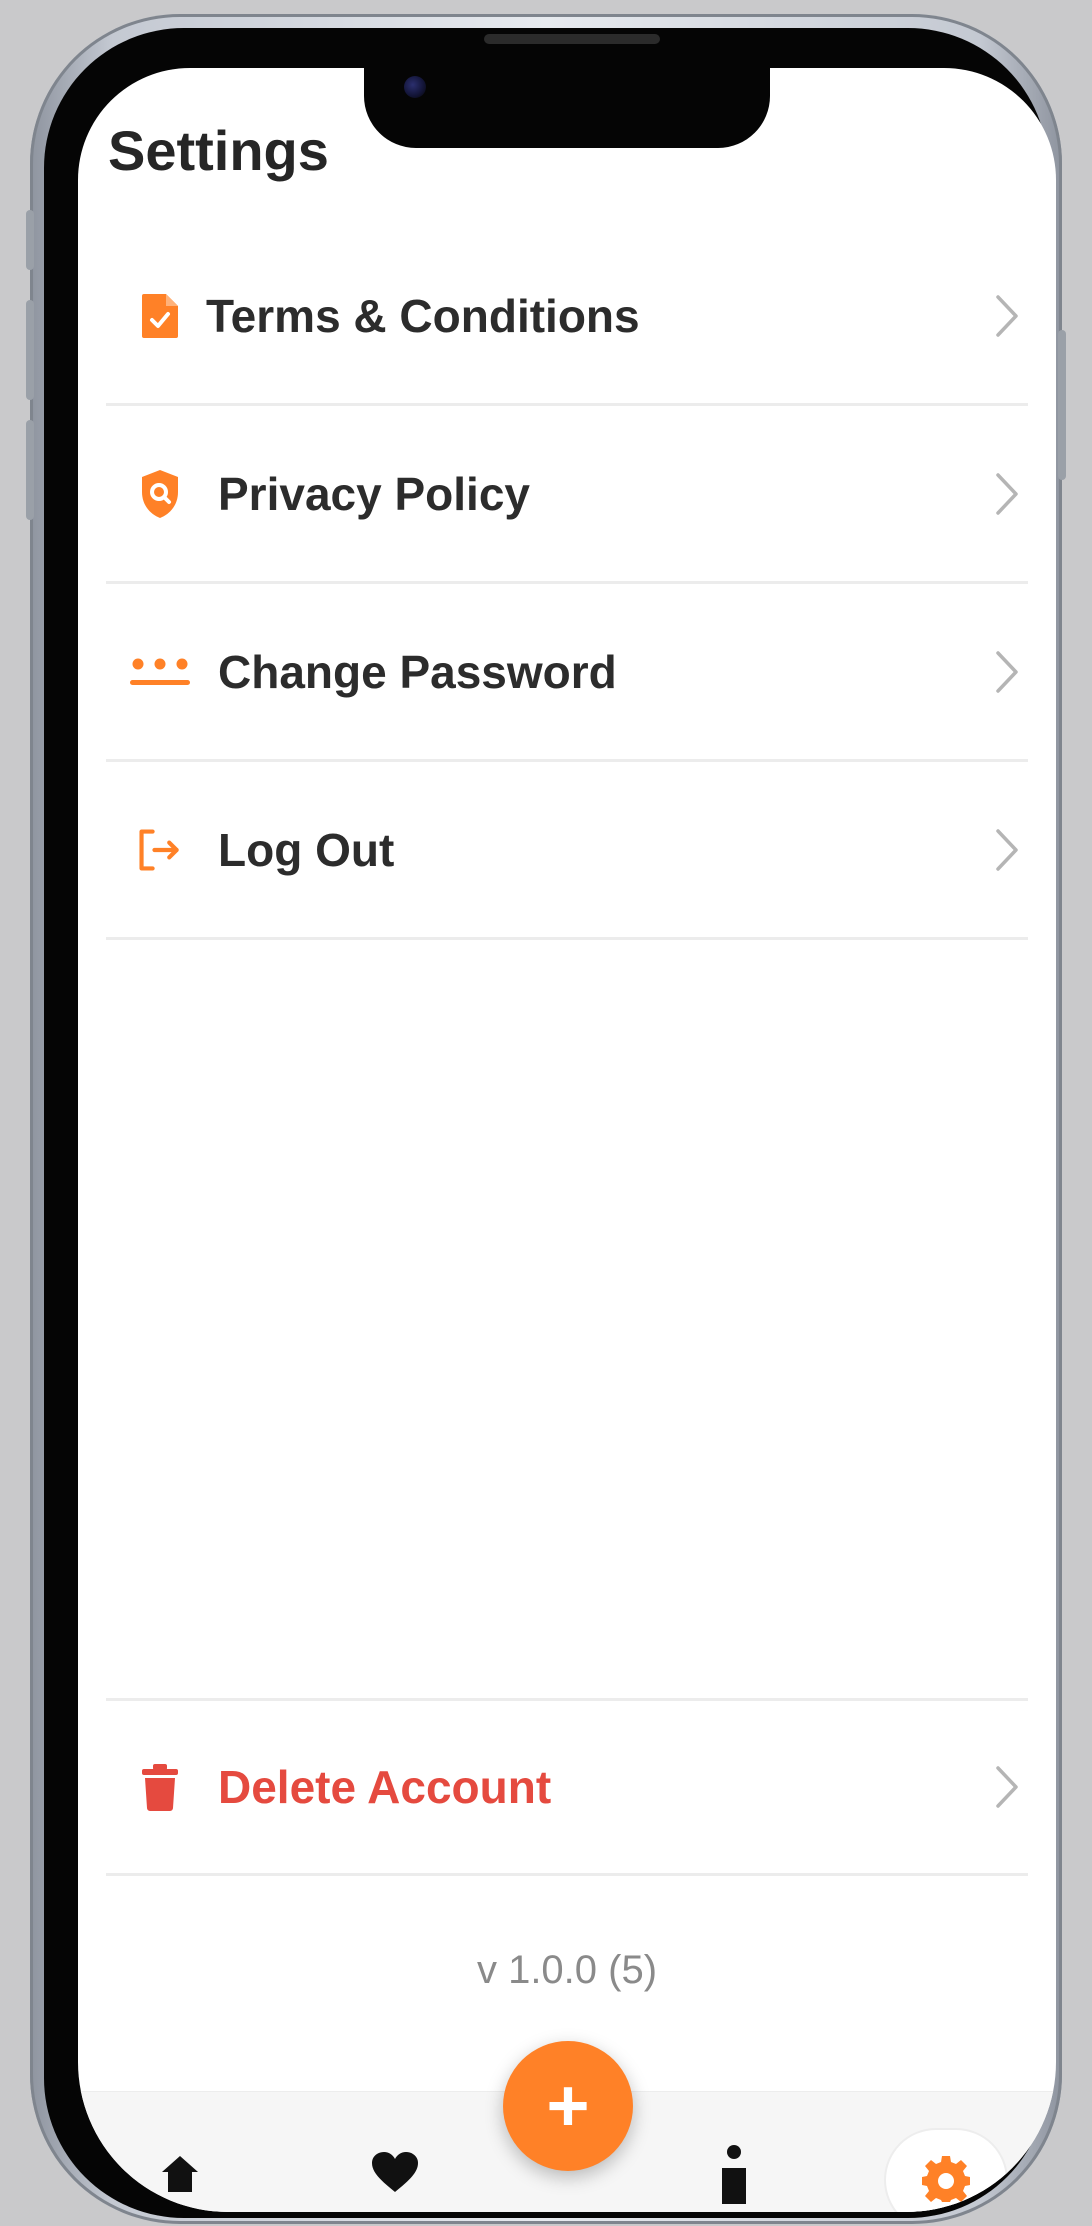  What do you see at coordinates (734, 2174) in the screenshot?
I see `person-icon` at bounding box center [734, 2174].